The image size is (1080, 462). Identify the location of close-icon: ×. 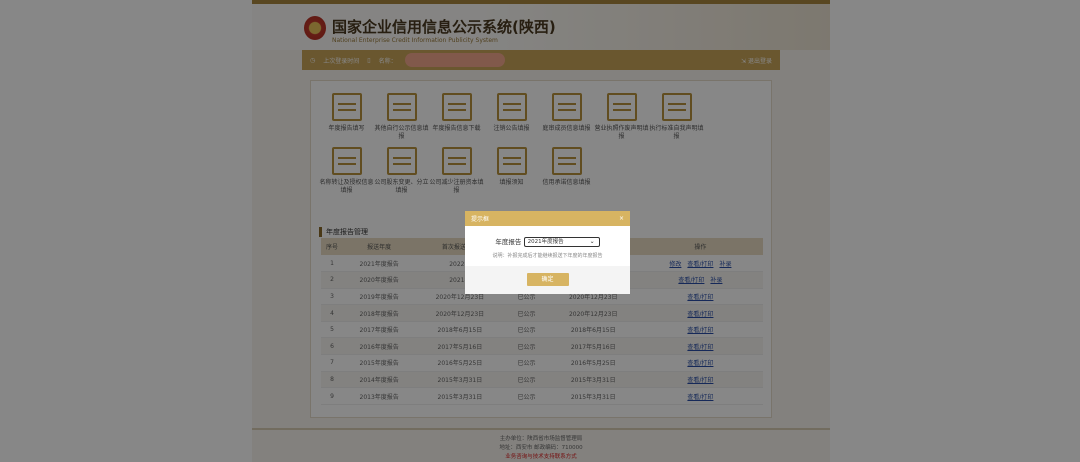
(621, 218).